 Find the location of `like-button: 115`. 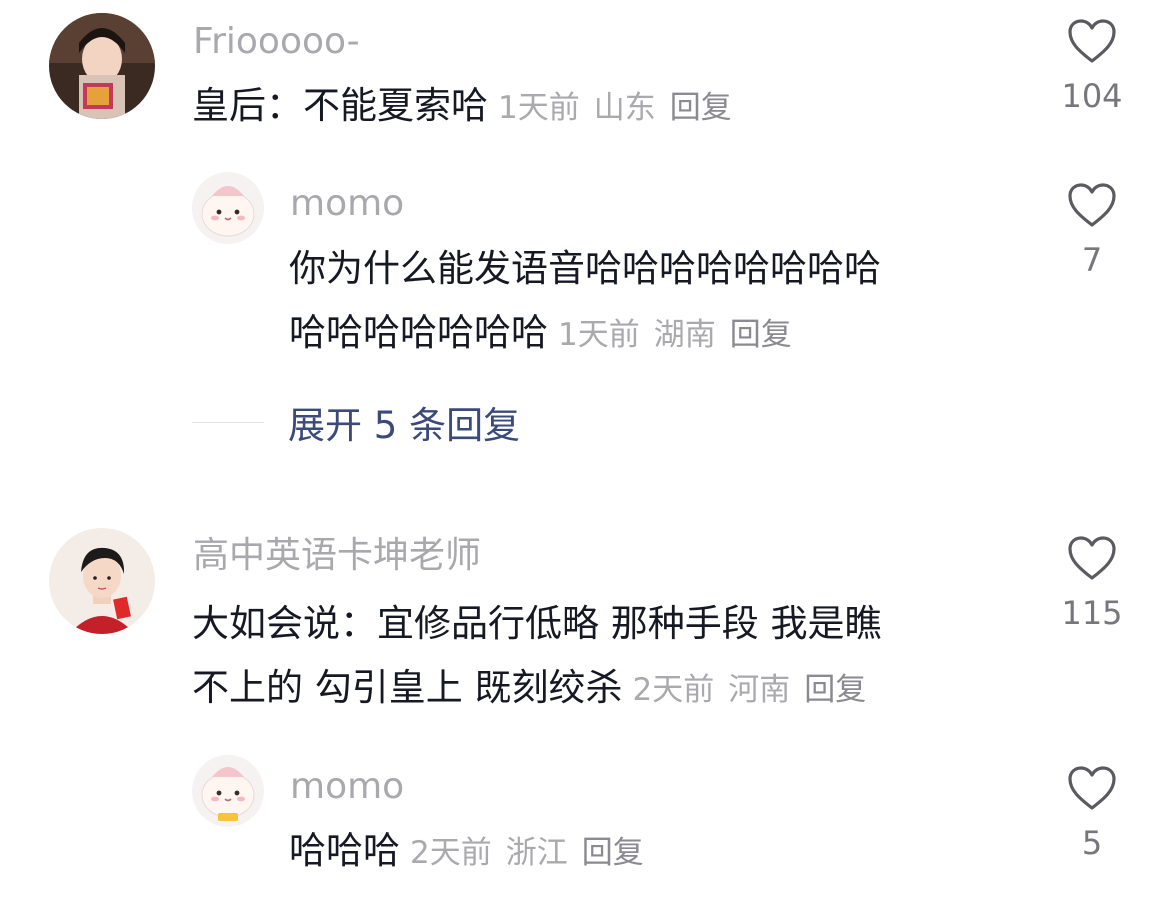

like-button: 115 is located at coordinates (1092, 582).